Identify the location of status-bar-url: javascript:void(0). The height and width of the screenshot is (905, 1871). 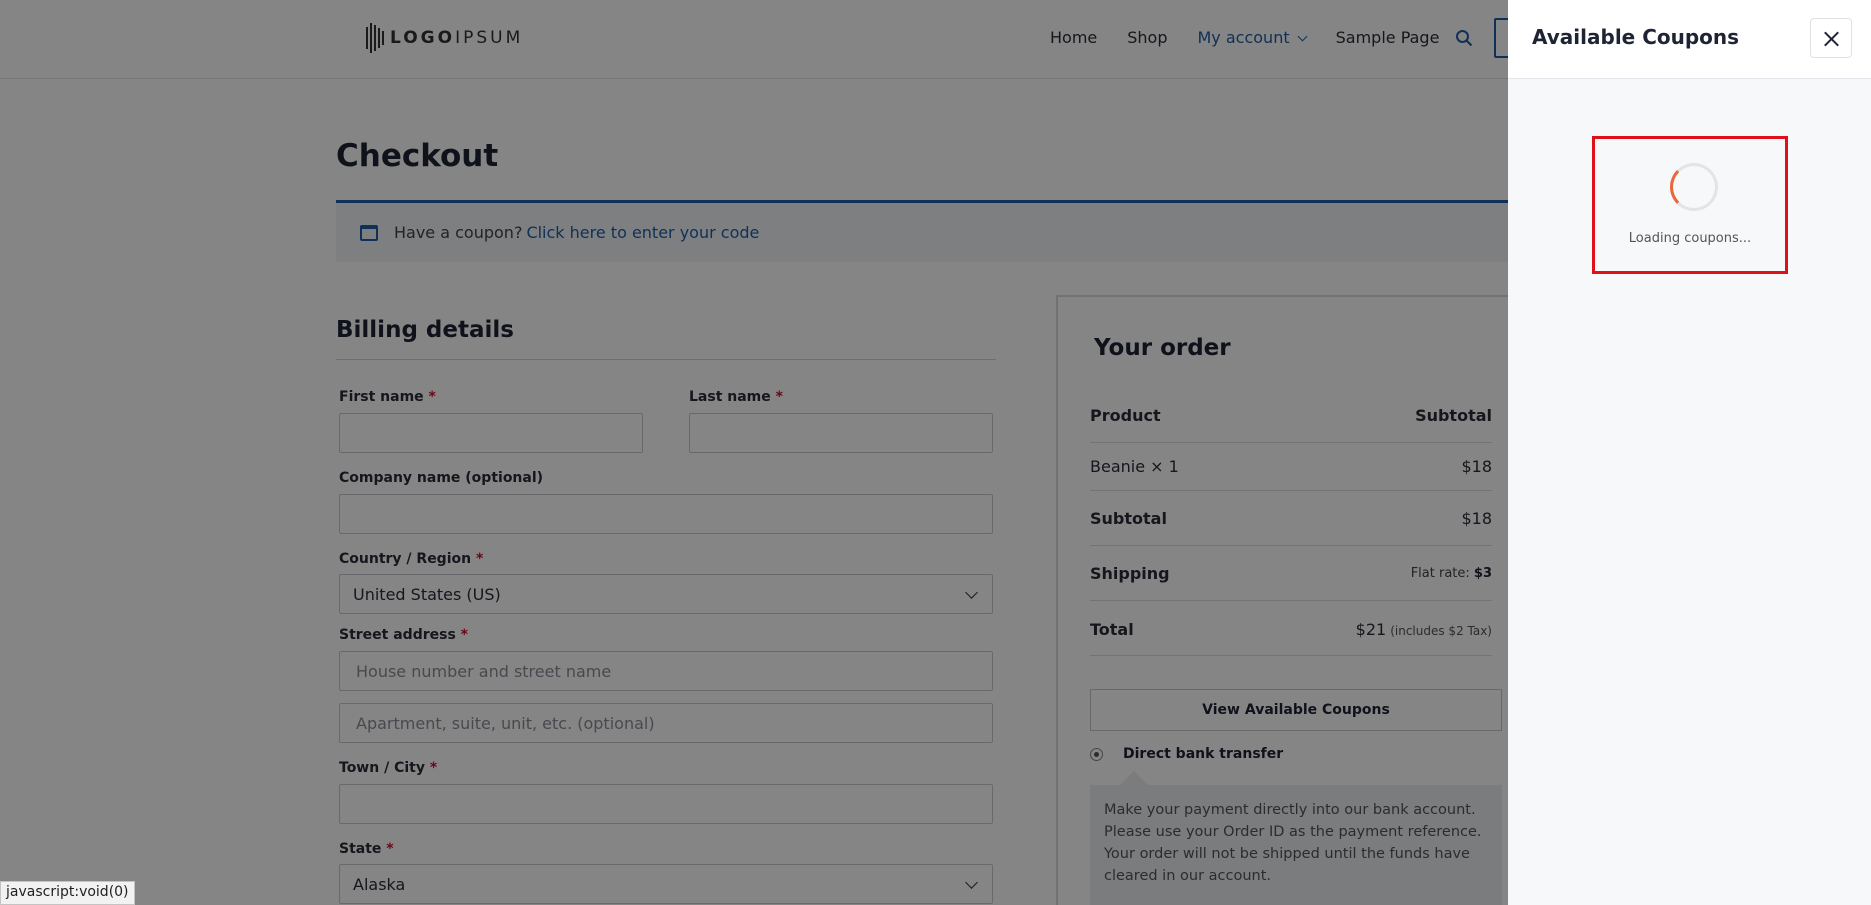
(67, 893).